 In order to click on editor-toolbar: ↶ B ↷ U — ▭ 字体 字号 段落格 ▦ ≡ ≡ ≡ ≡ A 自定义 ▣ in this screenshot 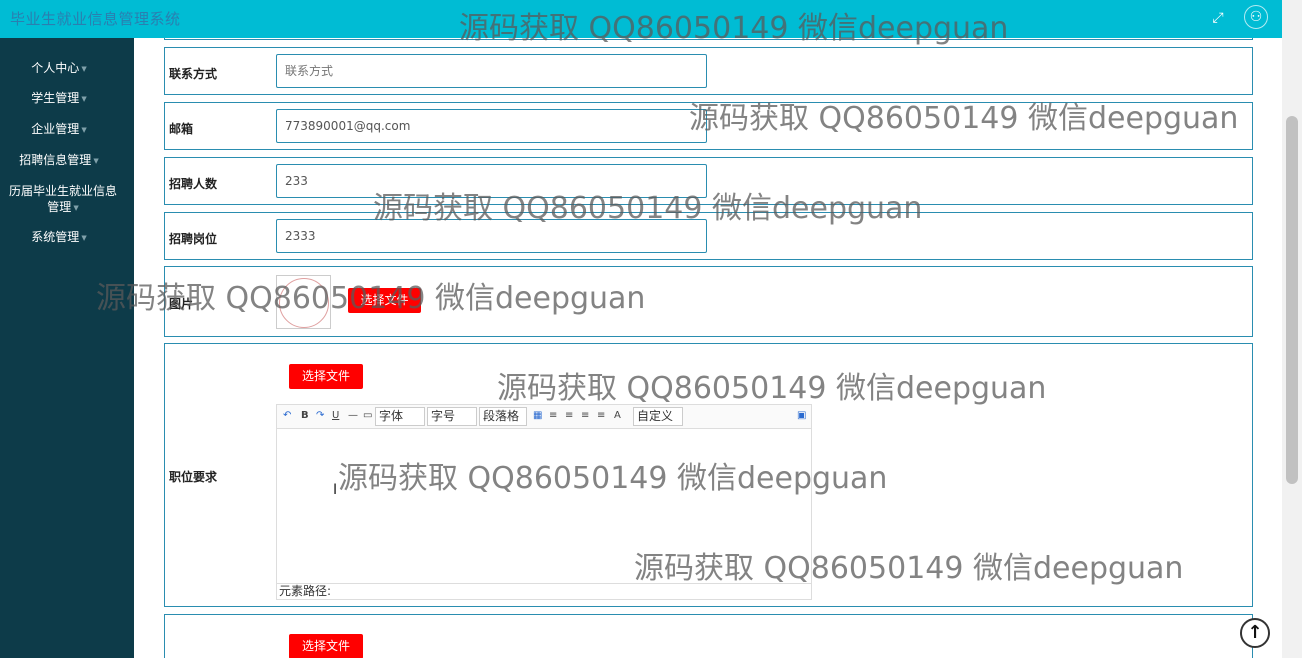, I will do `click(544, 417)`.